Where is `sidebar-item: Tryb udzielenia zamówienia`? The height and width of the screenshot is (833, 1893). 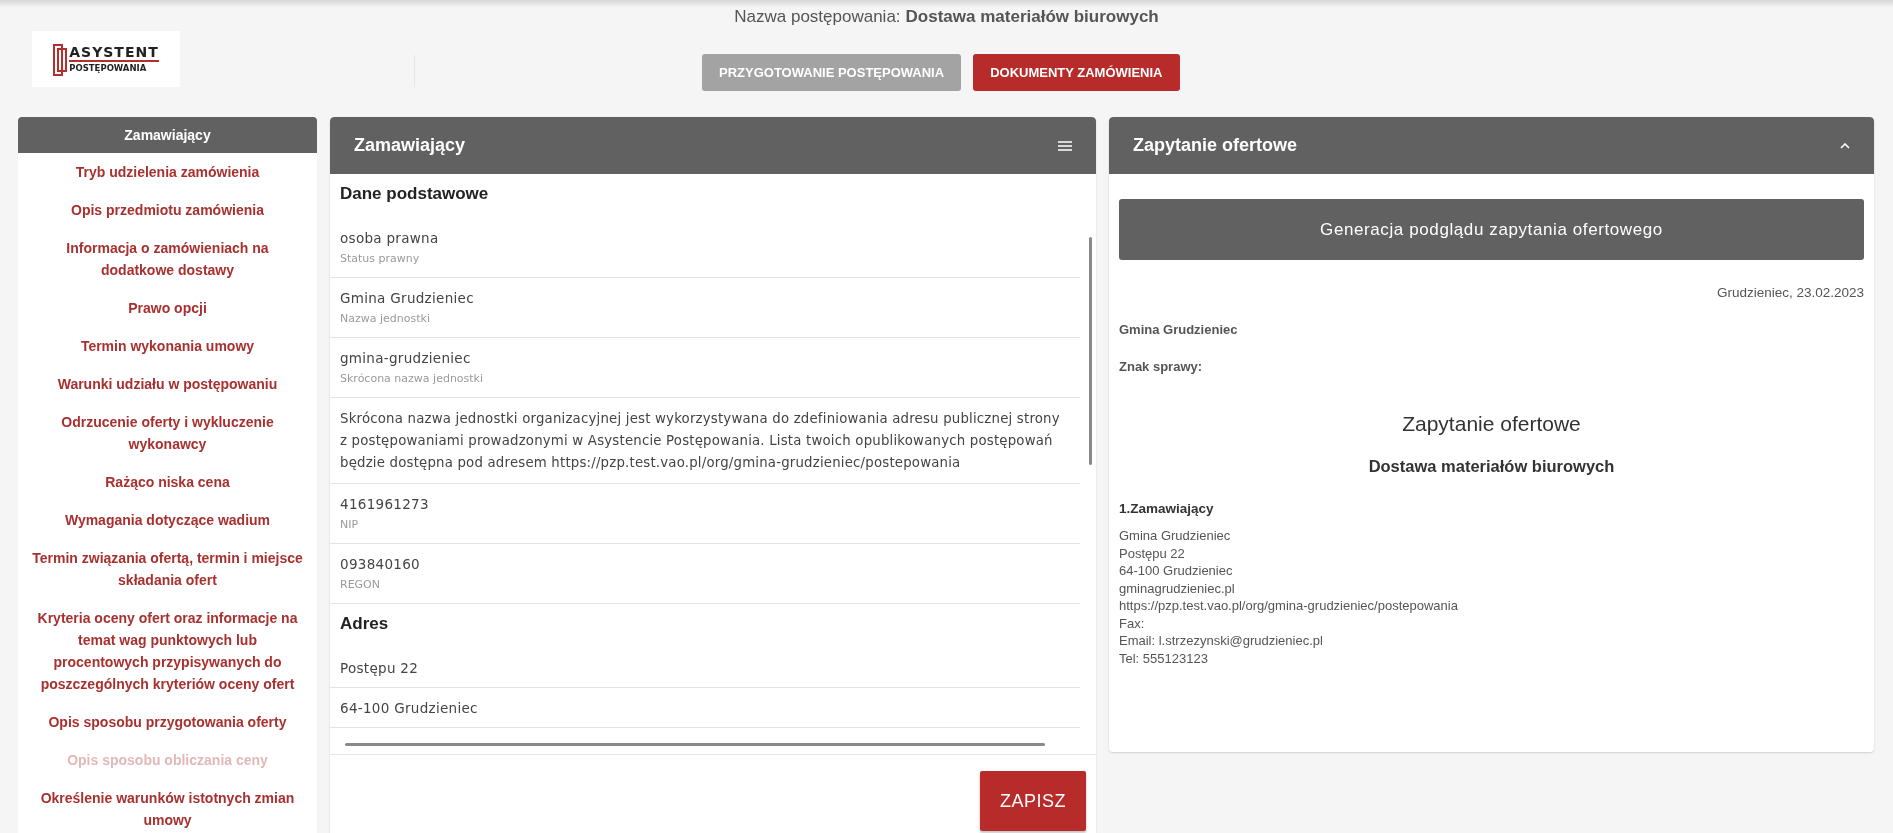 sidebar-item: Tryb udzielenia zamówienia is located at coordinates (167, 172).